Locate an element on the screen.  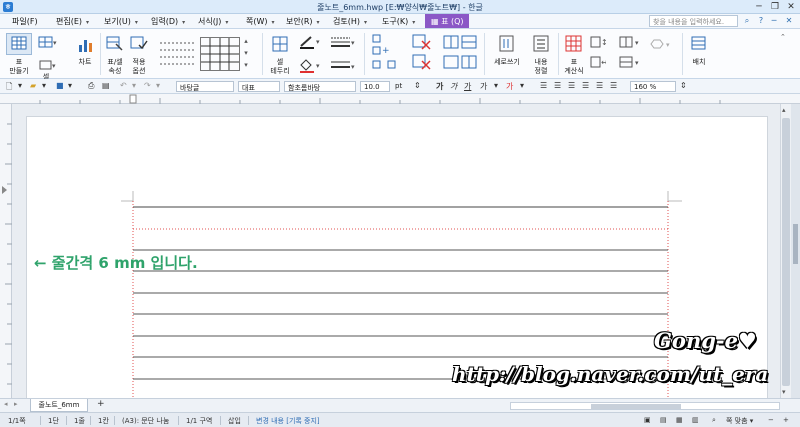
insert-rows-cols-button: + is located at coordinates (385, 53).